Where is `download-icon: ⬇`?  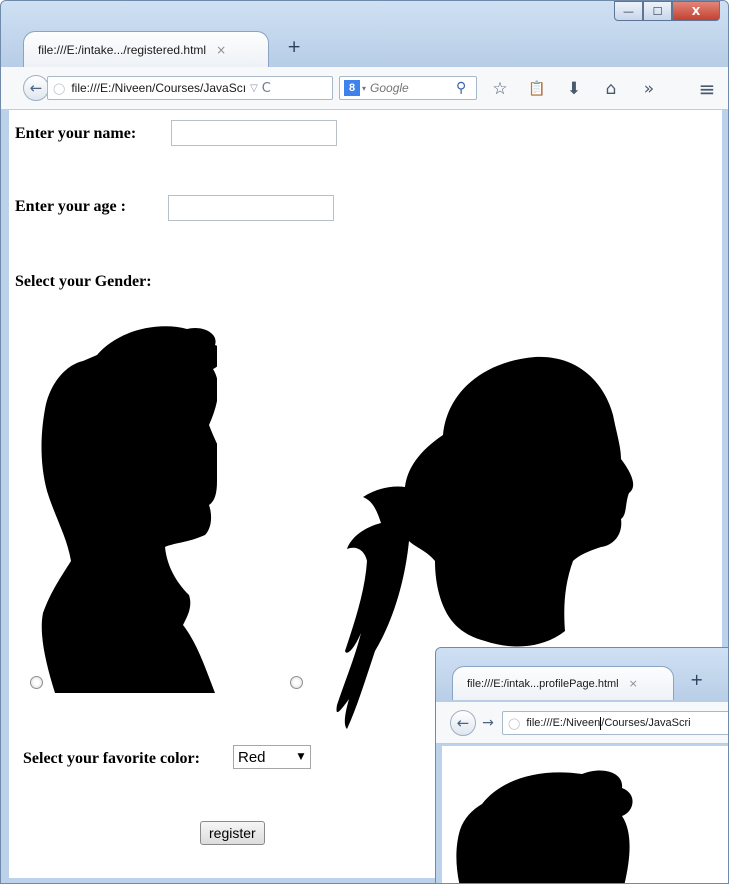
download-icon: ⬇ is located at coordinates (574, 89).